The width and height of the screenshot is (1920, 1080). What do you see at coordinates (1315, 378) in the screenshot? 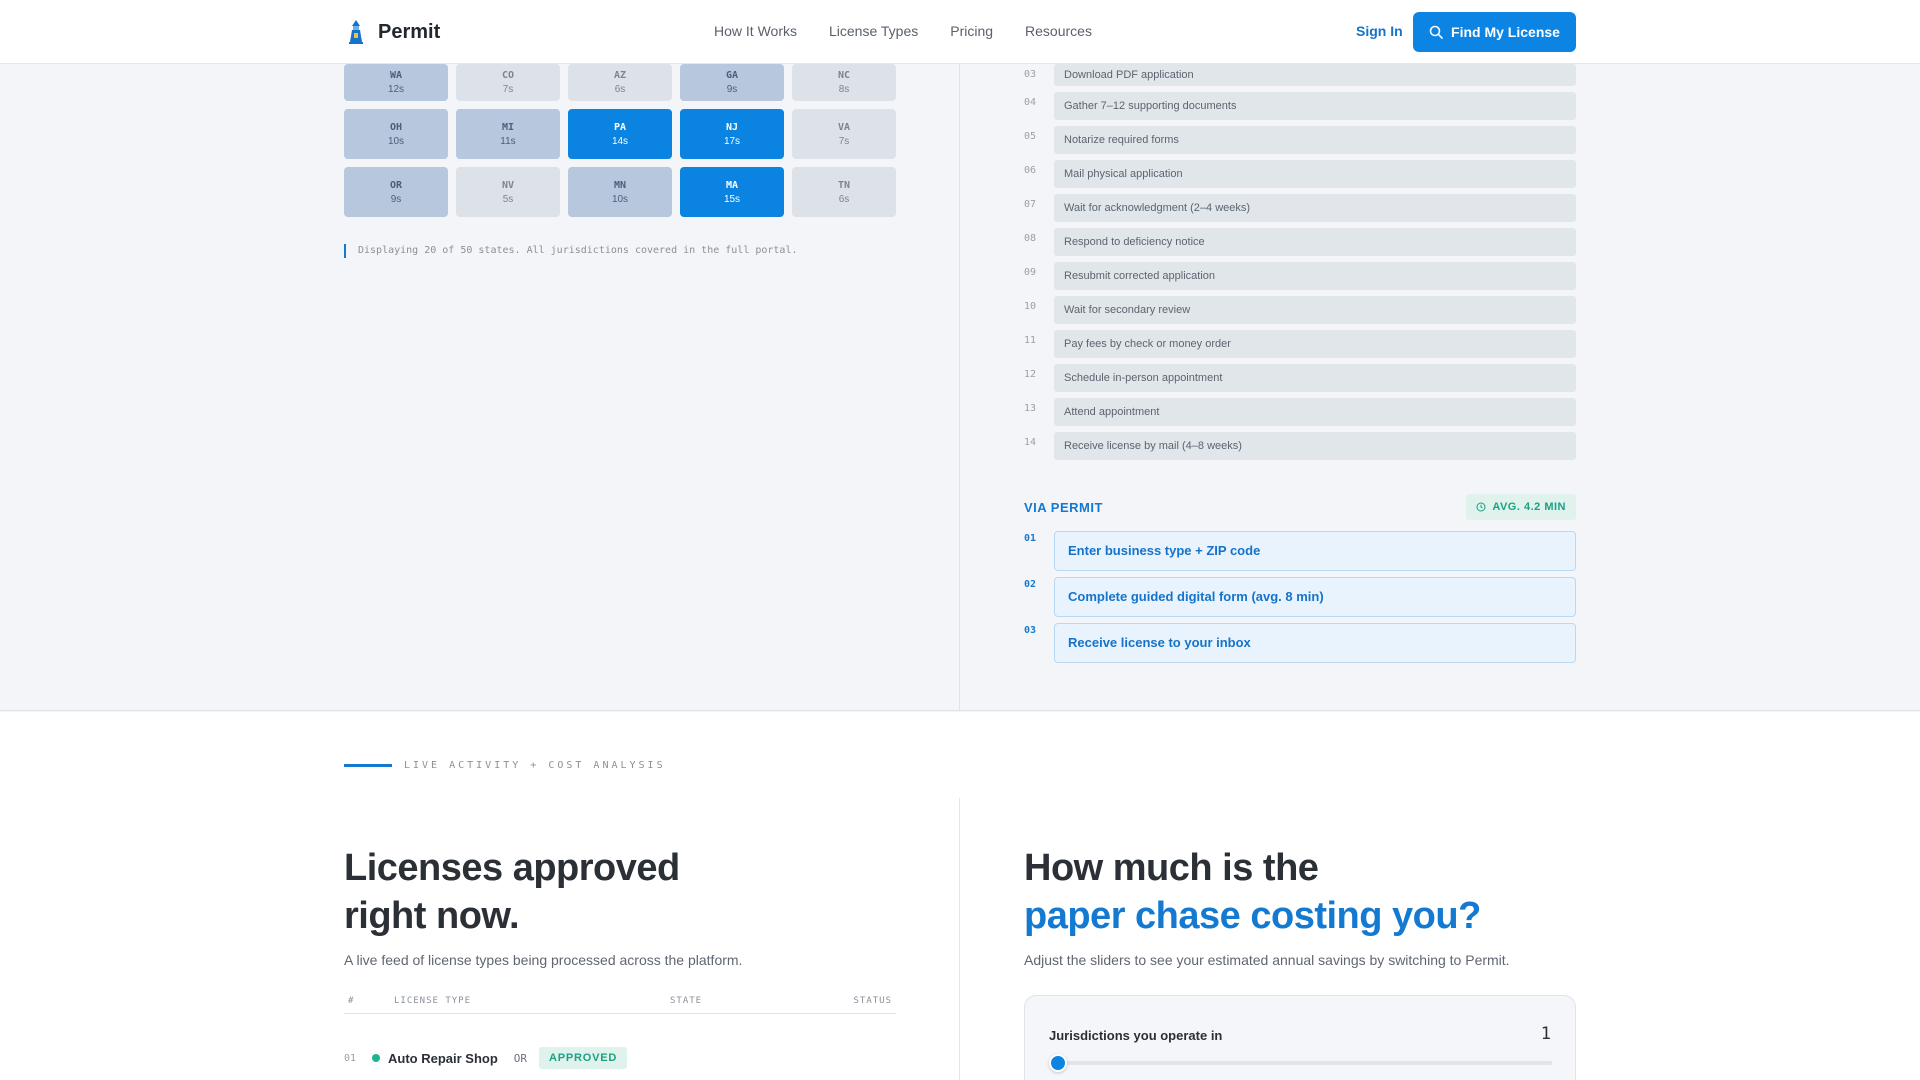
I see `step-label: Schedule in-person appointment` at bounding box center [1315, 378].